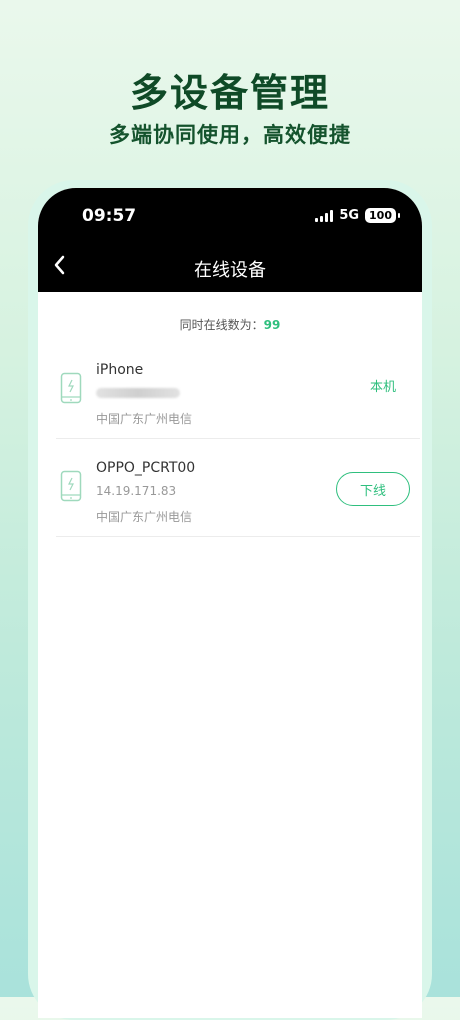 This screenshot has height=1020, width=460. What do you see at coordinates (230, 270) in the screenshot?
I see `page-title: 在线设备` at bounding box center [230, 270].